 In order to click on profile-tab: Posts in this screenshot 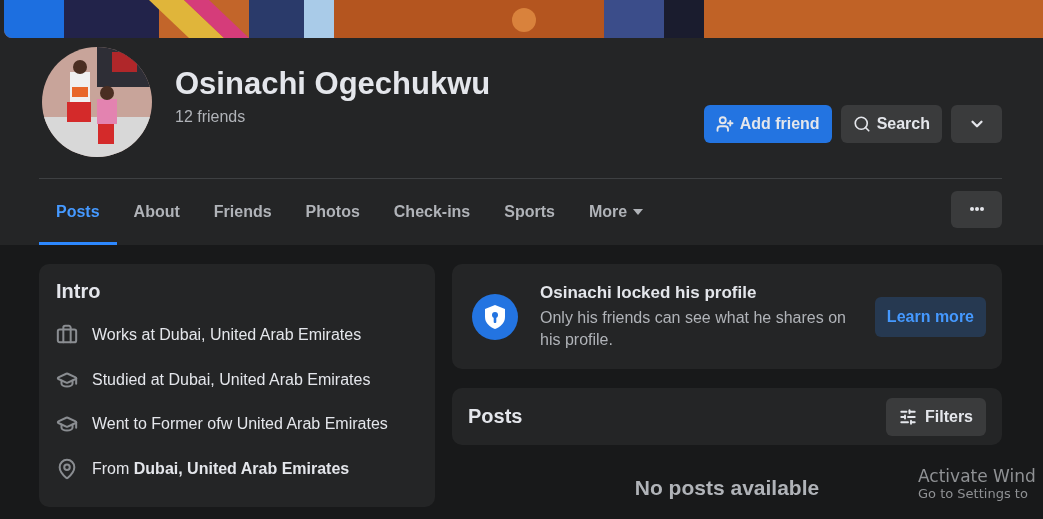, I will do `click(78, 212)`.